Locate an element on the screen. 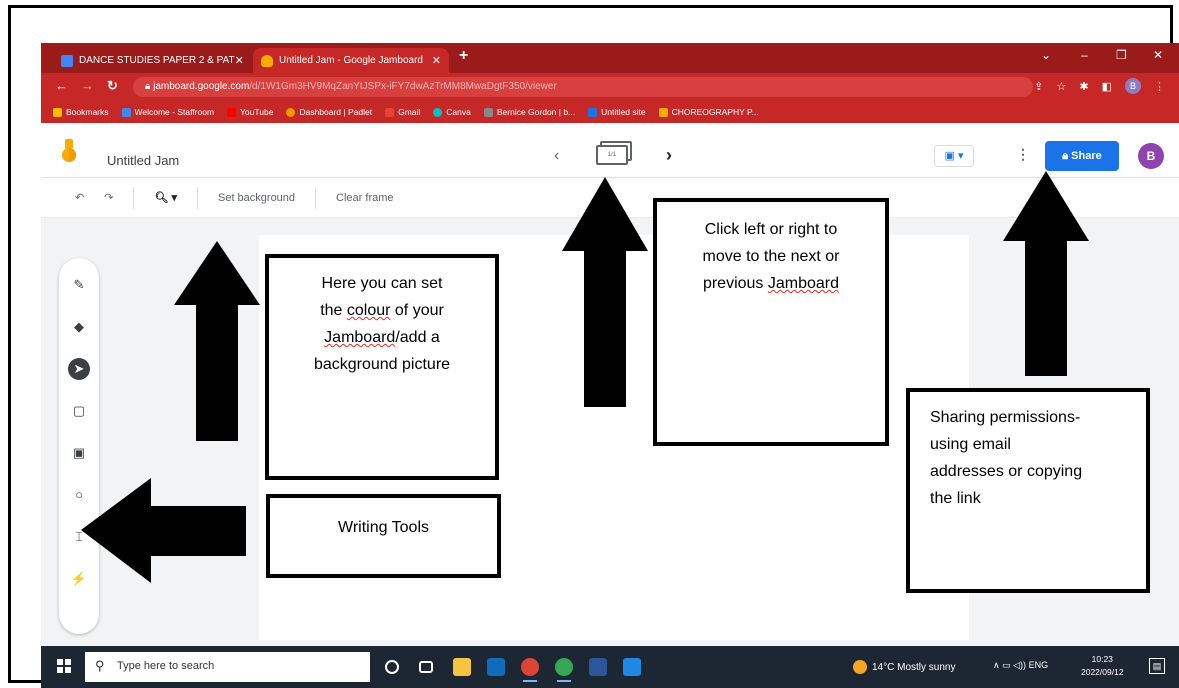  chrome-icon is located at coordinates (530, 670).